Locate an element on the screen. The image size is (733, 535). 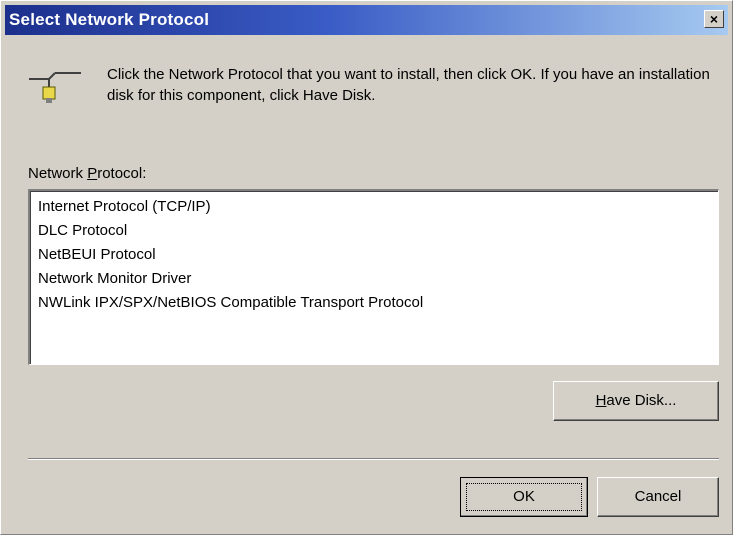
label-text-prefix: Network is located at coordinates (58, 173).